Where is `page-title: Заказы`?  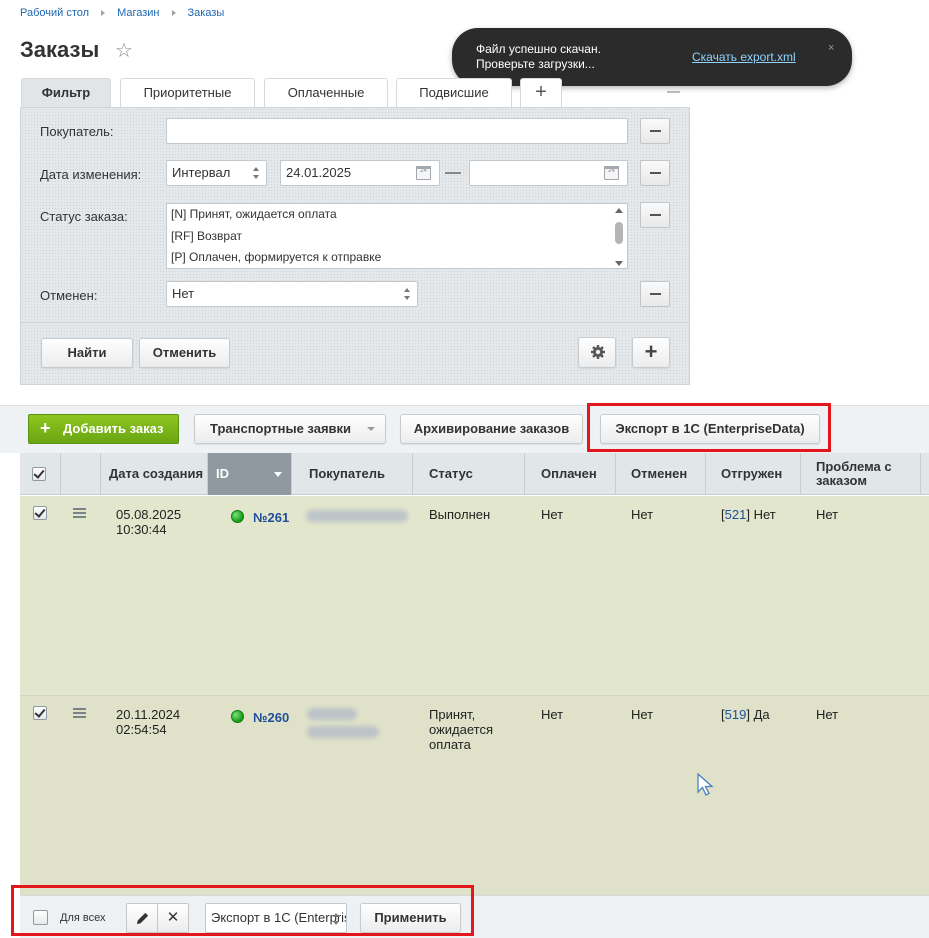 page-title: Заказы is located at coordinates (60, 49).